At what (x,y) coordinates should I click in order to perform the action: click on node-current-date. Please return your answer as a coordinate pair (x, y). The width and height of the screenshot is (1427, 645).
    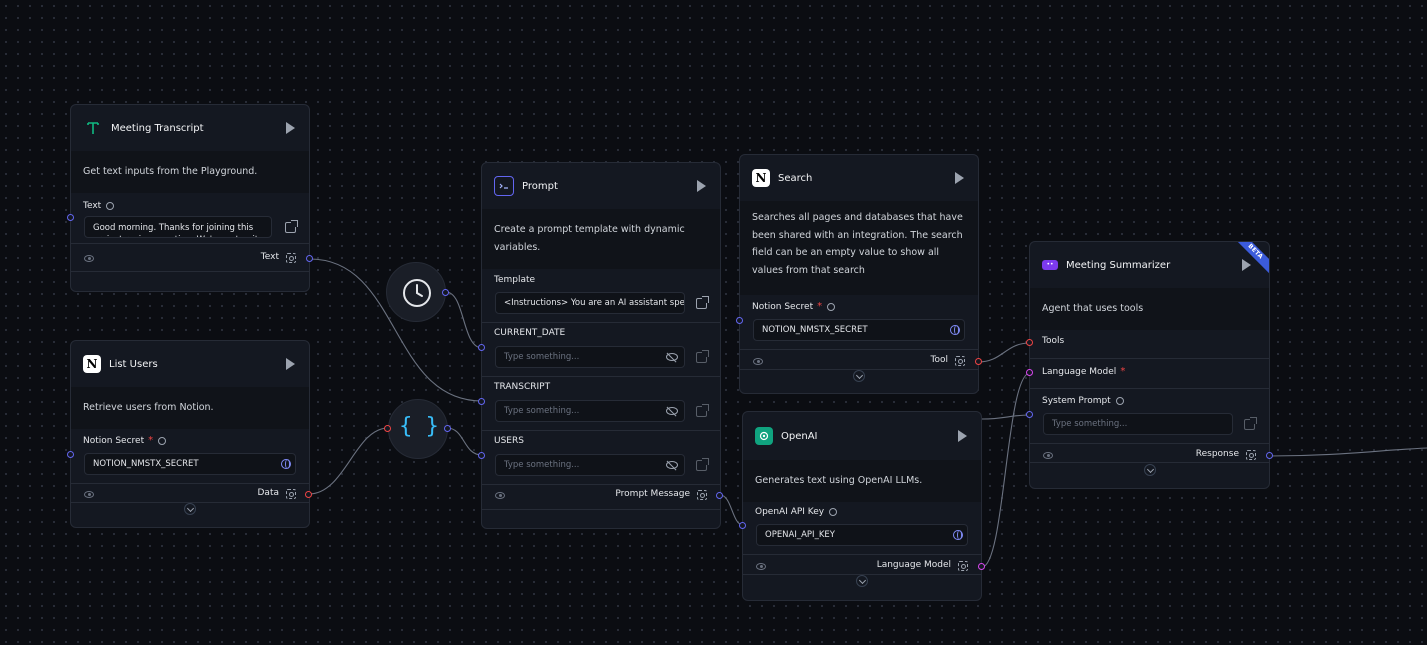
    Looking at the image, I should click on (416, 292).